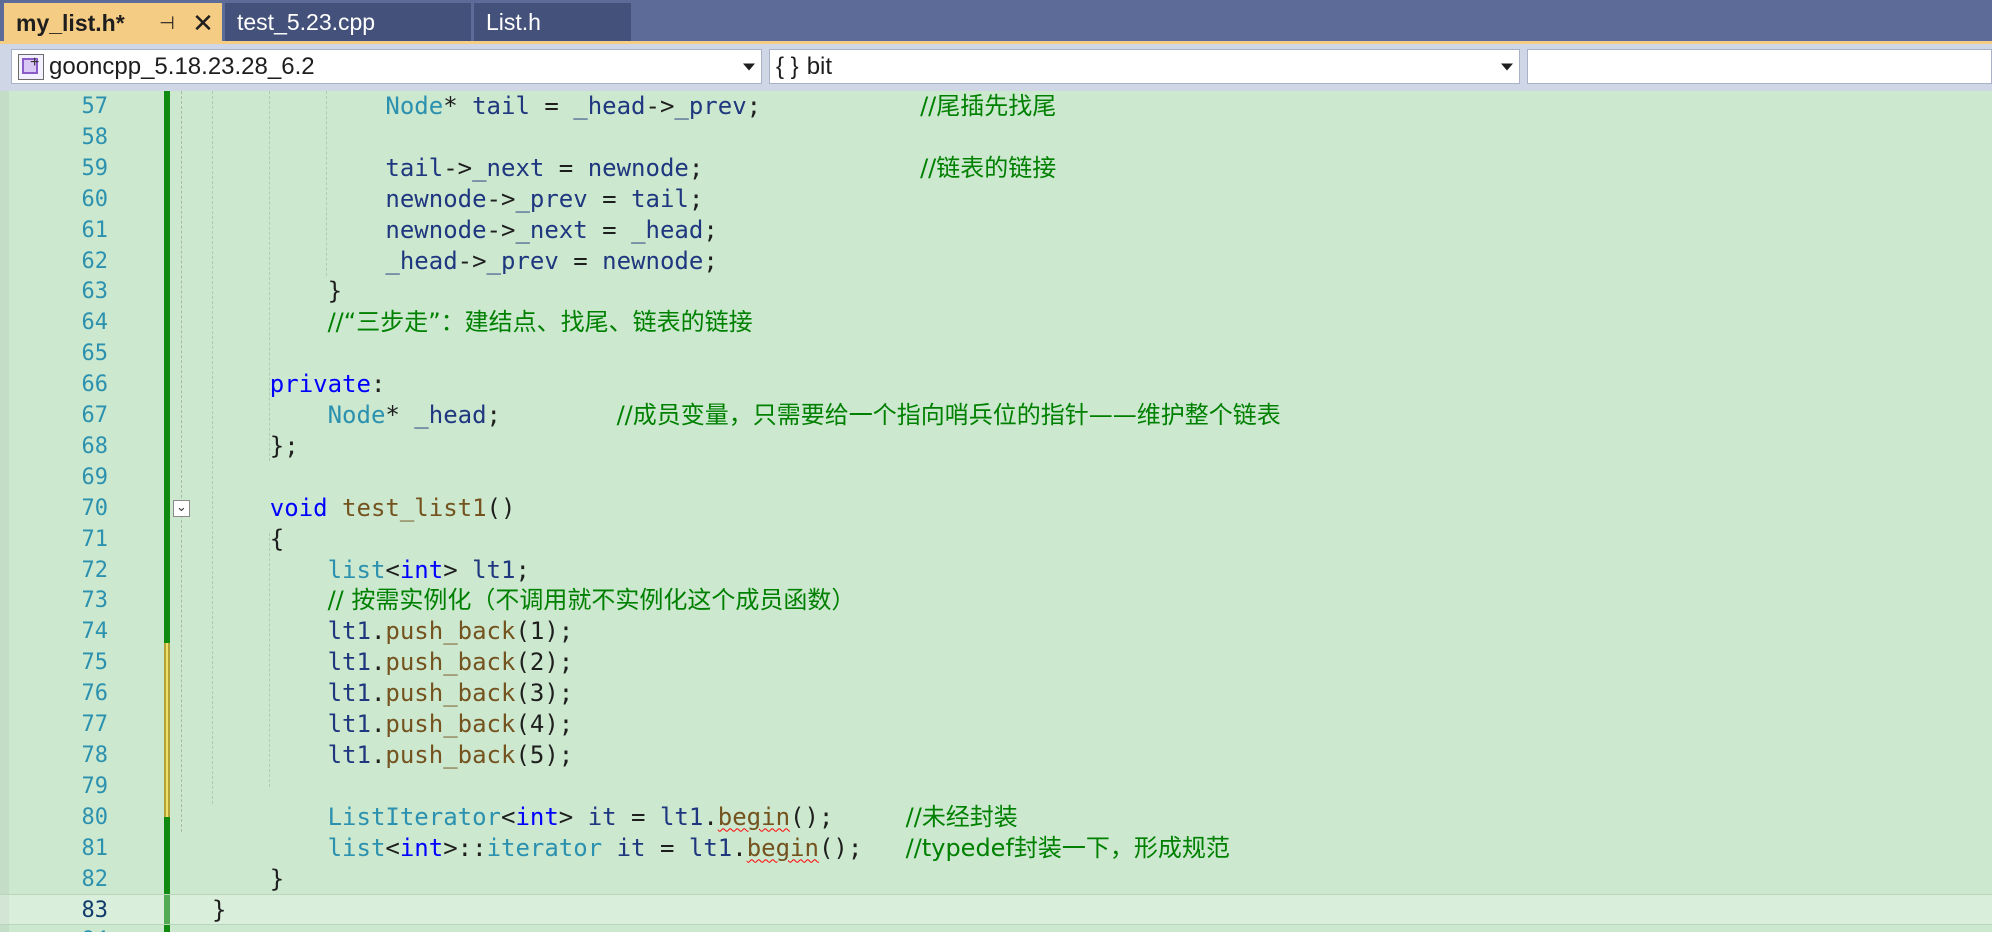 The image size is (1992, 932). What do you see at coordinates (203, 23) in the screenshot?
I see `close-icon: ✕` at bounding box center [203, 23].